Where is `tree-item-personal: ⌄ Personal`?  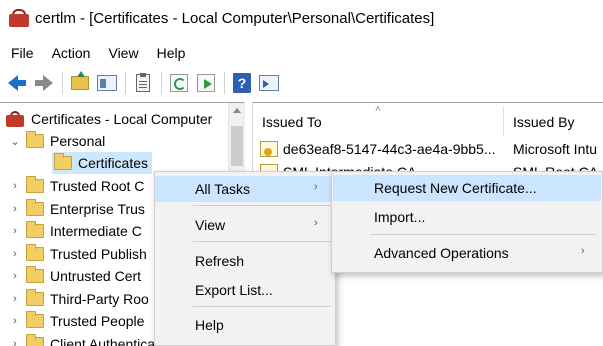 tree-item-personal: ⌄ Personal is located at coordinates (56, 141).